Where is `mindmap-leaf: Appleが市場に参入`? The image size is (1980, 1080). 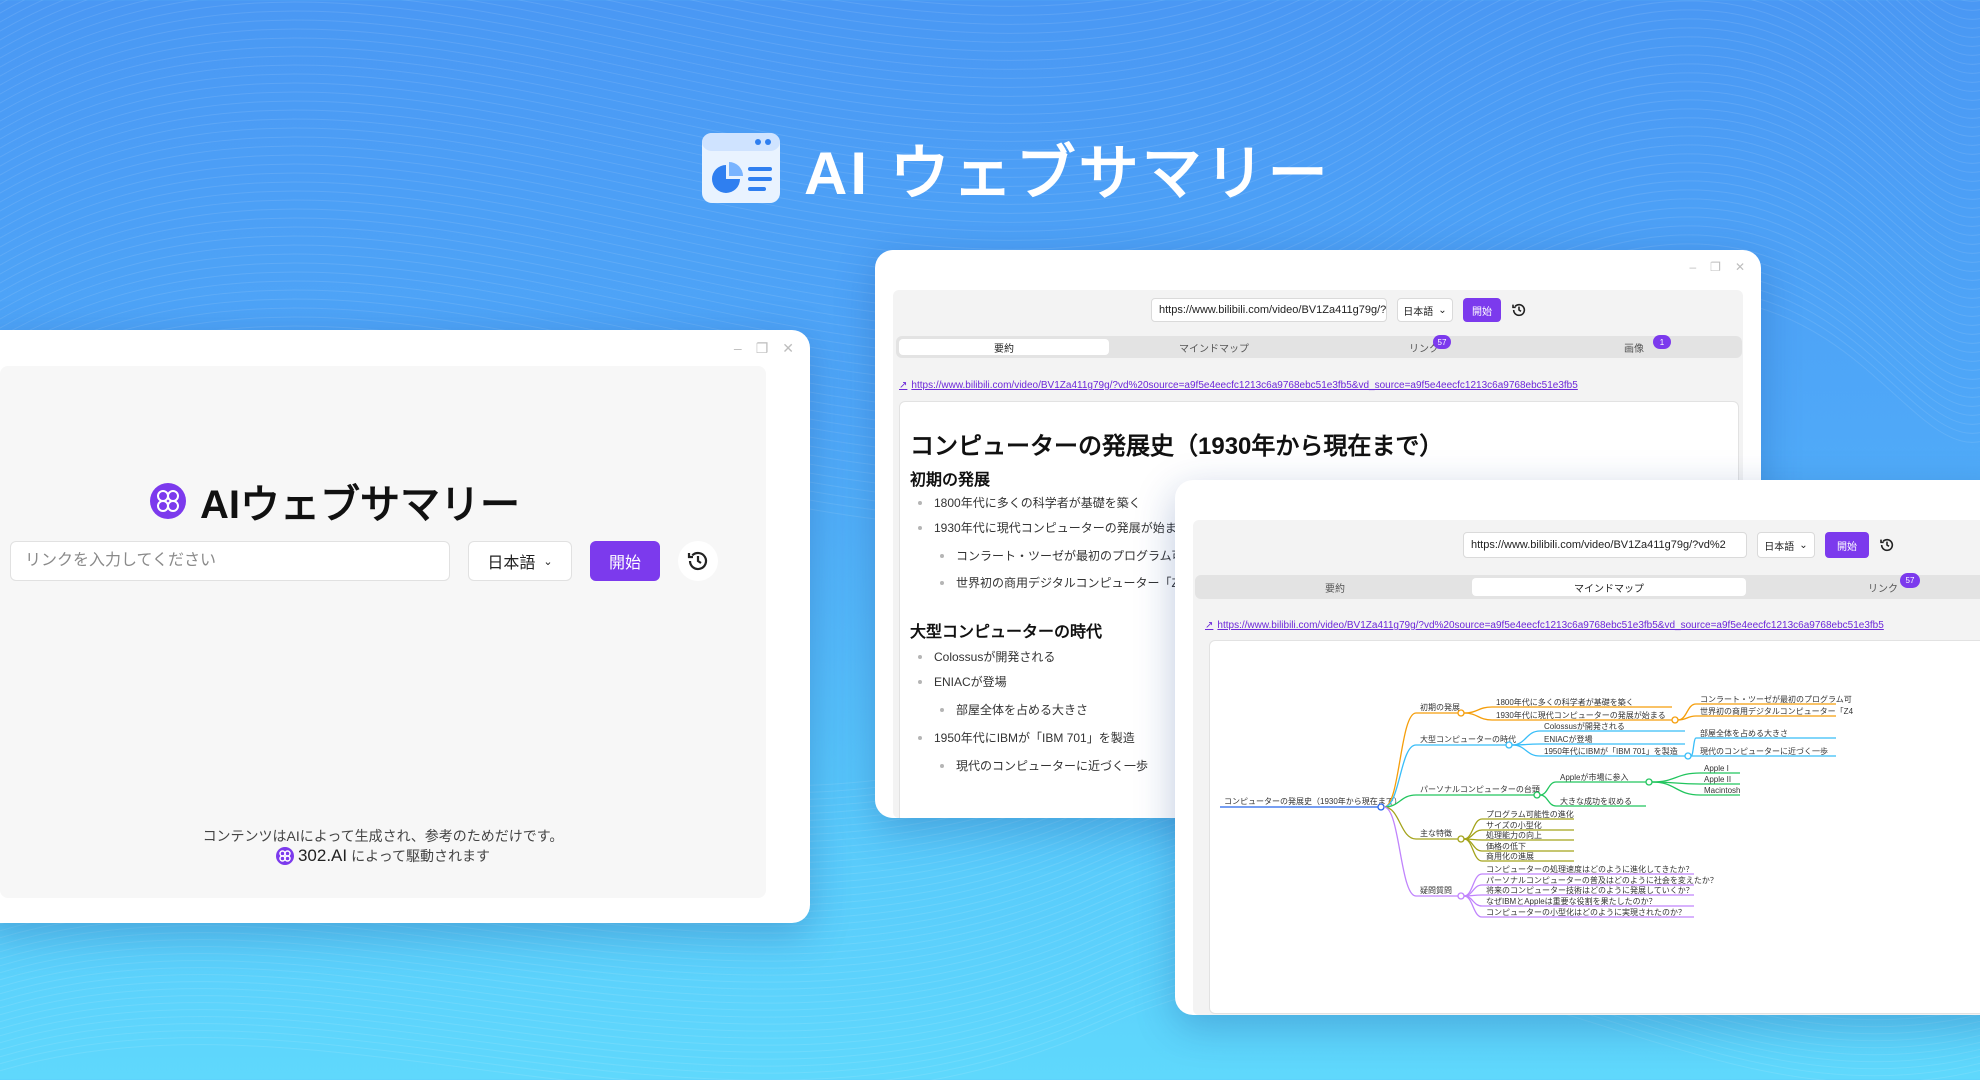
mindmap-leaf: Appleが市場に参入 is located at coordinates (1594, 777).